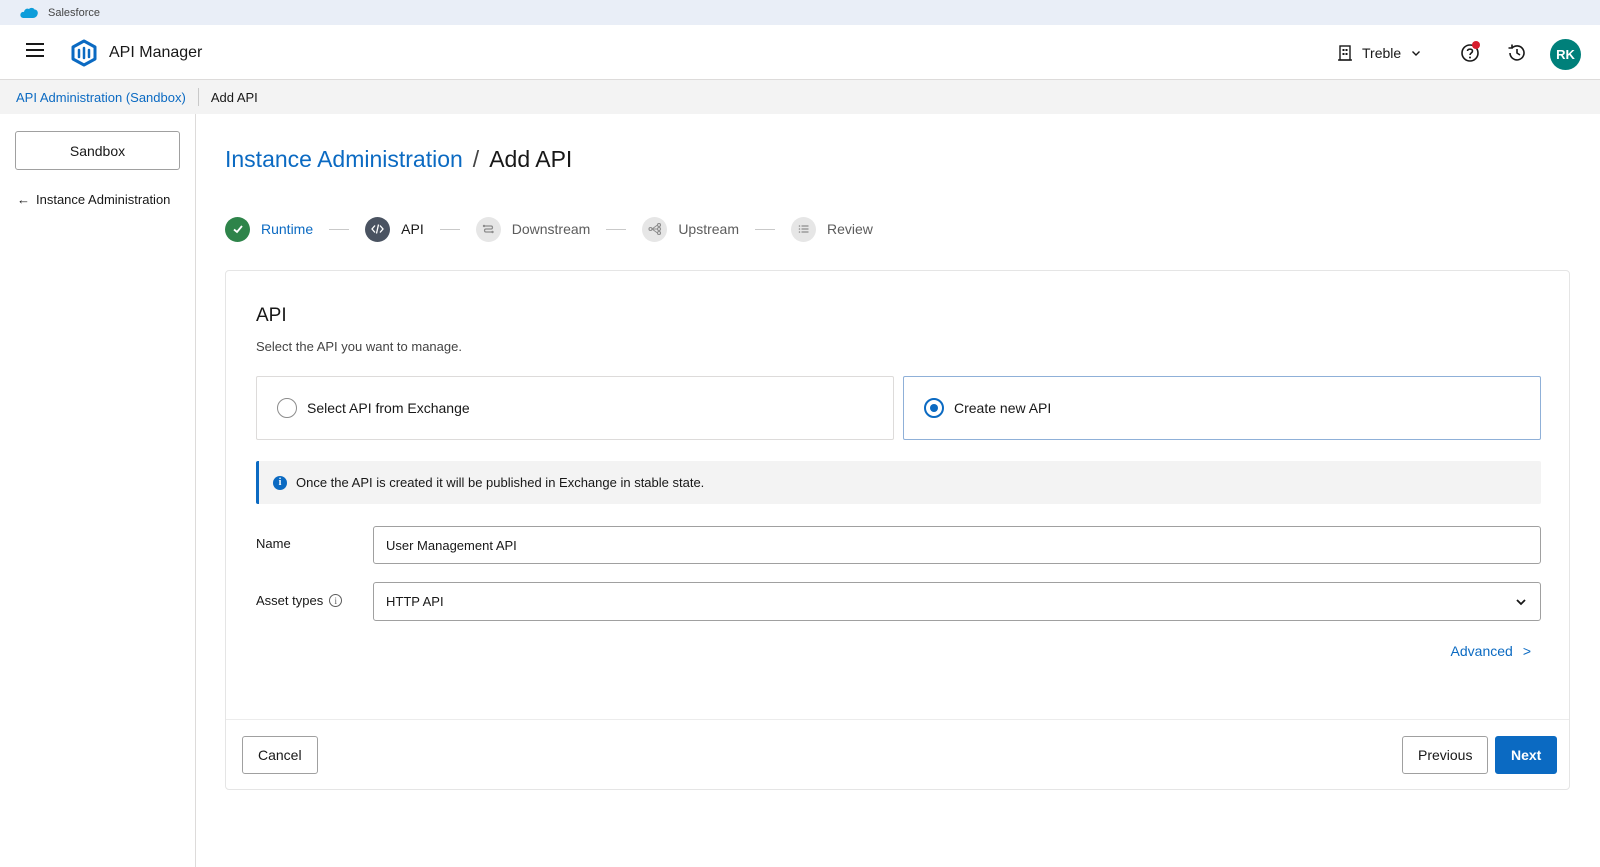 This screenshot has height=867, width=1600. I want to click on info-tooltip-icon: i, so click(336, 600).